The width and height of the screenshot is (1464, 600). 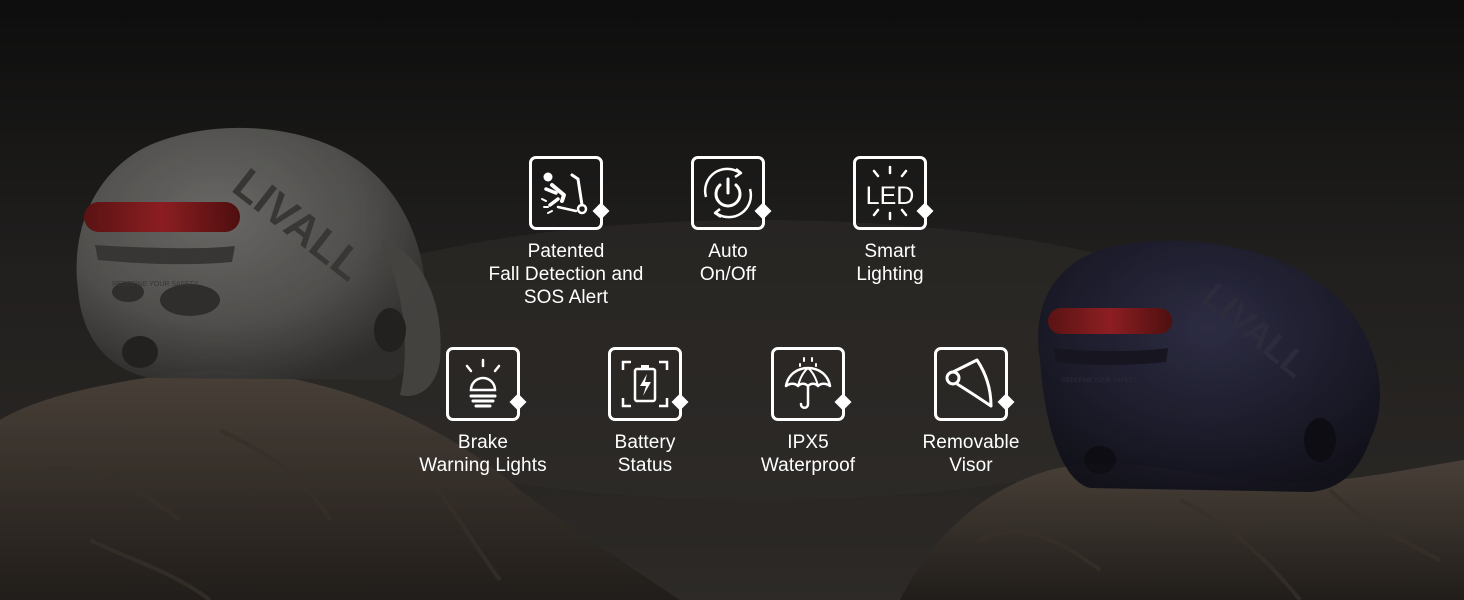 What do you see at coordinates (890, 263) in the screenshot?
I see `feature-label: Smart Lighting` at bounding box center [890, 263].